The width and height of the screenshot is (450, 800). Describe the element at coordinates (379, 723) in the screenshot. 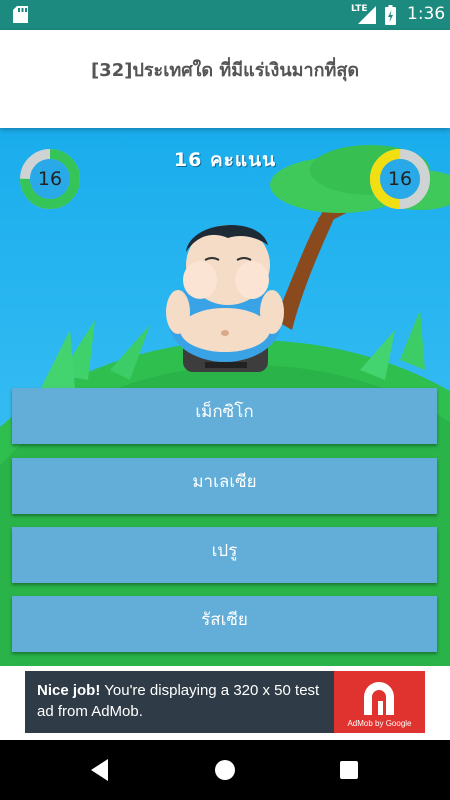

I see `admob-caption: AdMob by Google` at that location.